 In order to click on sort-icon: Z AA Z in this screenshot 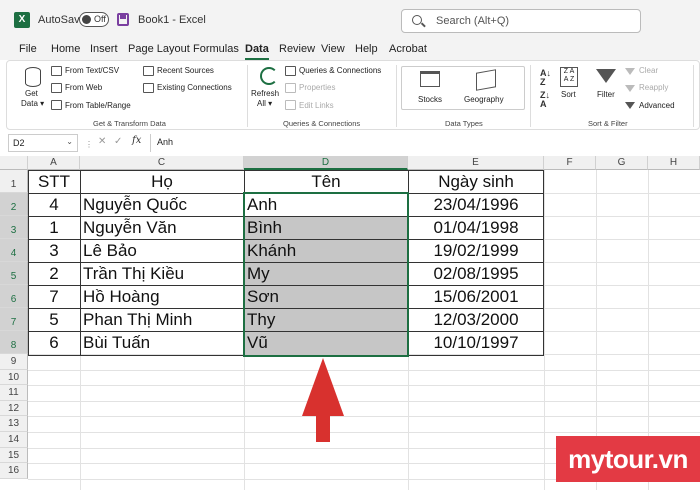, I will do `click(569, 77)`.